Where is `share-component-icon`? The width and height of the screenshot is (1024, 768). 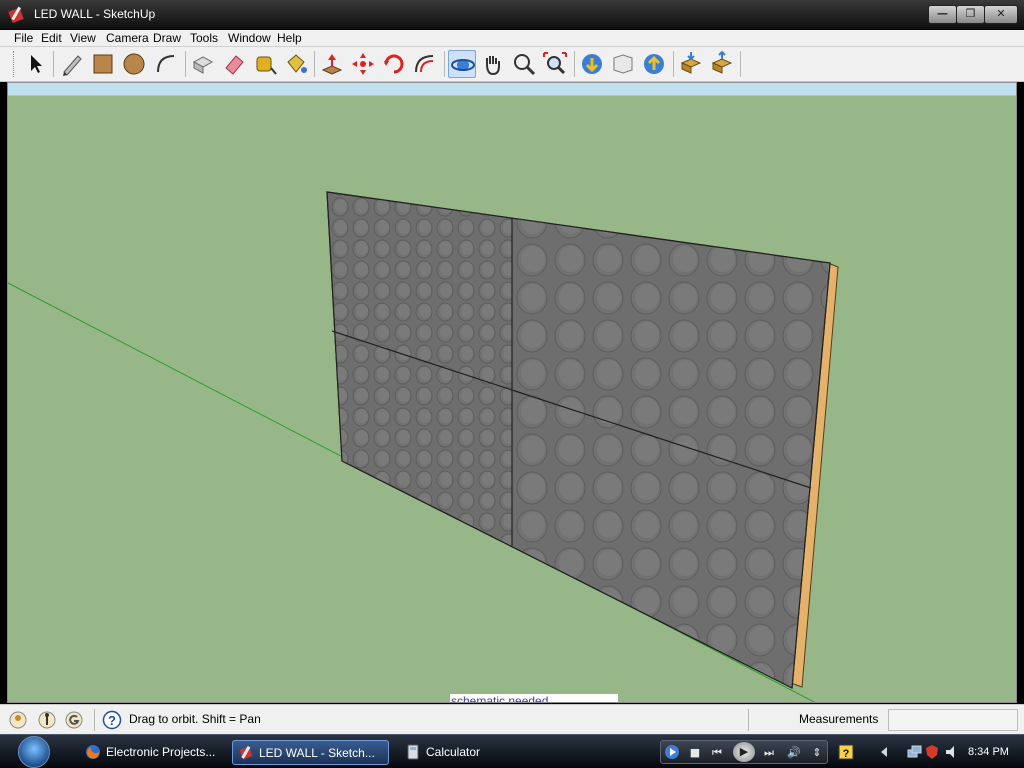 share-component-icon is located at coordinates (722, 64).